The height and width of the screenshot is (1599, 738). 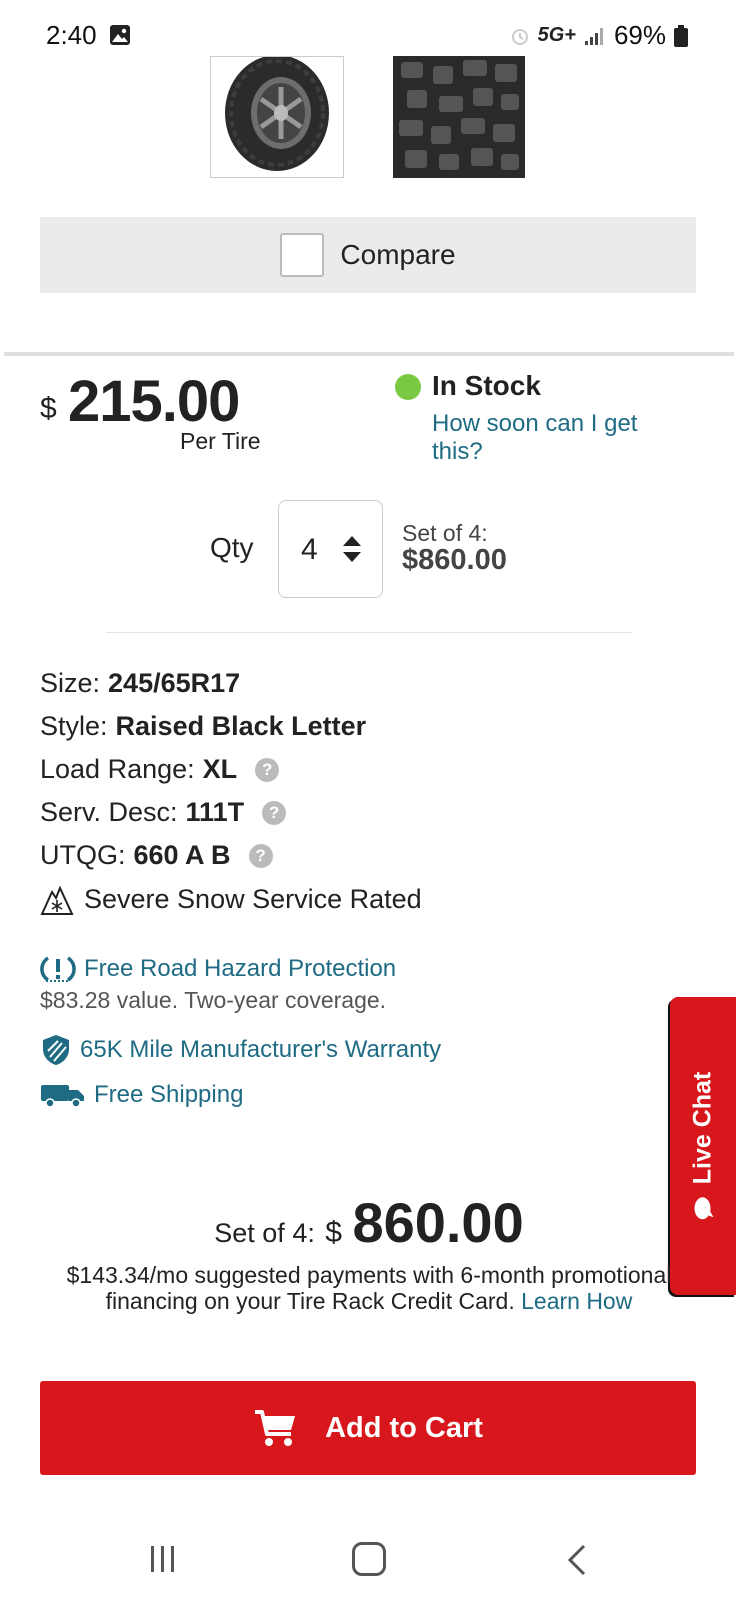 I want to click on warranty-link: 65K Mile Manufacturer's Warranty, so click(x=240, y=1050).